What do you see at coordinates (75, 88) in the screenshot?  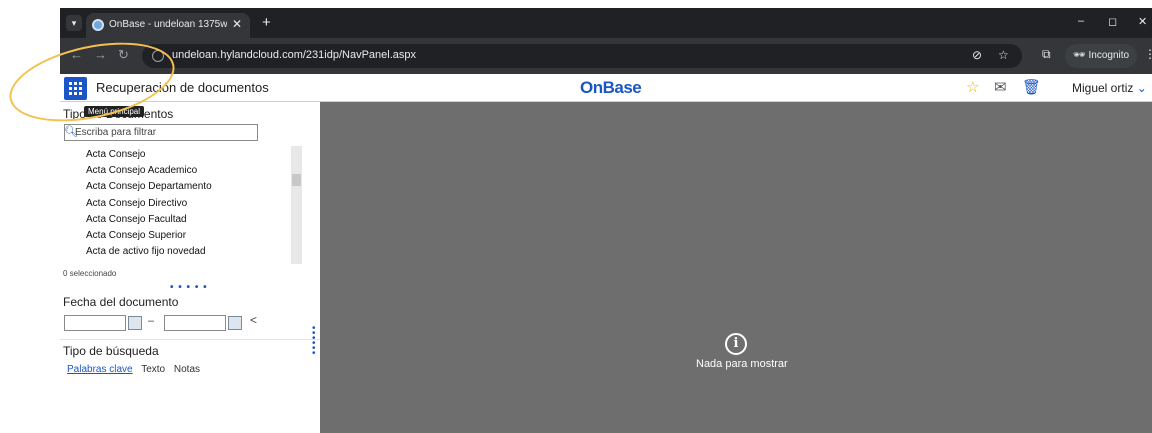 I see `main-menu-grid-icon` at bounding box center [75, 88].